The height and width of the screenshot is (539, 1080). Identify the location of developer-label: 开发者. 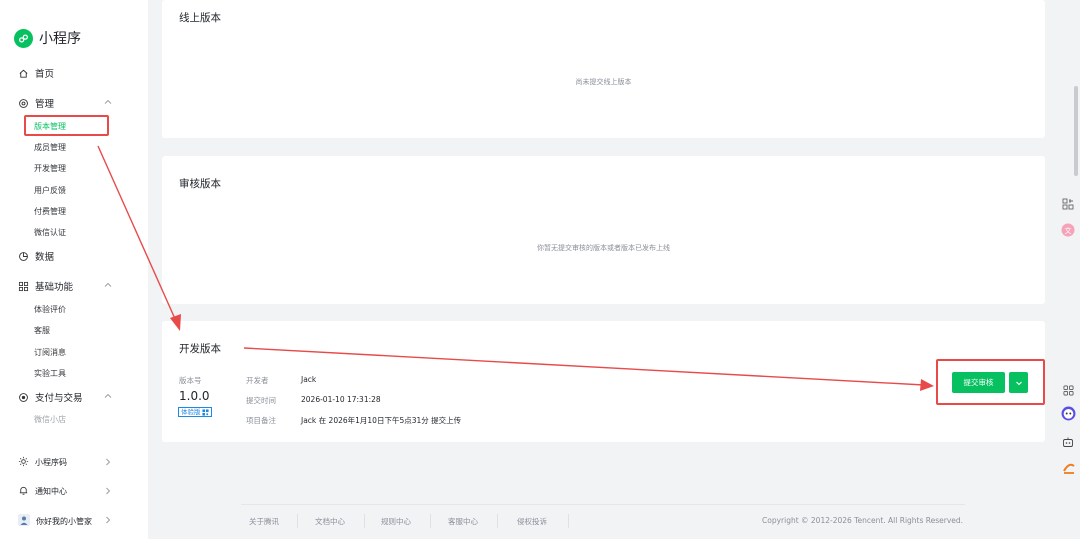
(257, 380).